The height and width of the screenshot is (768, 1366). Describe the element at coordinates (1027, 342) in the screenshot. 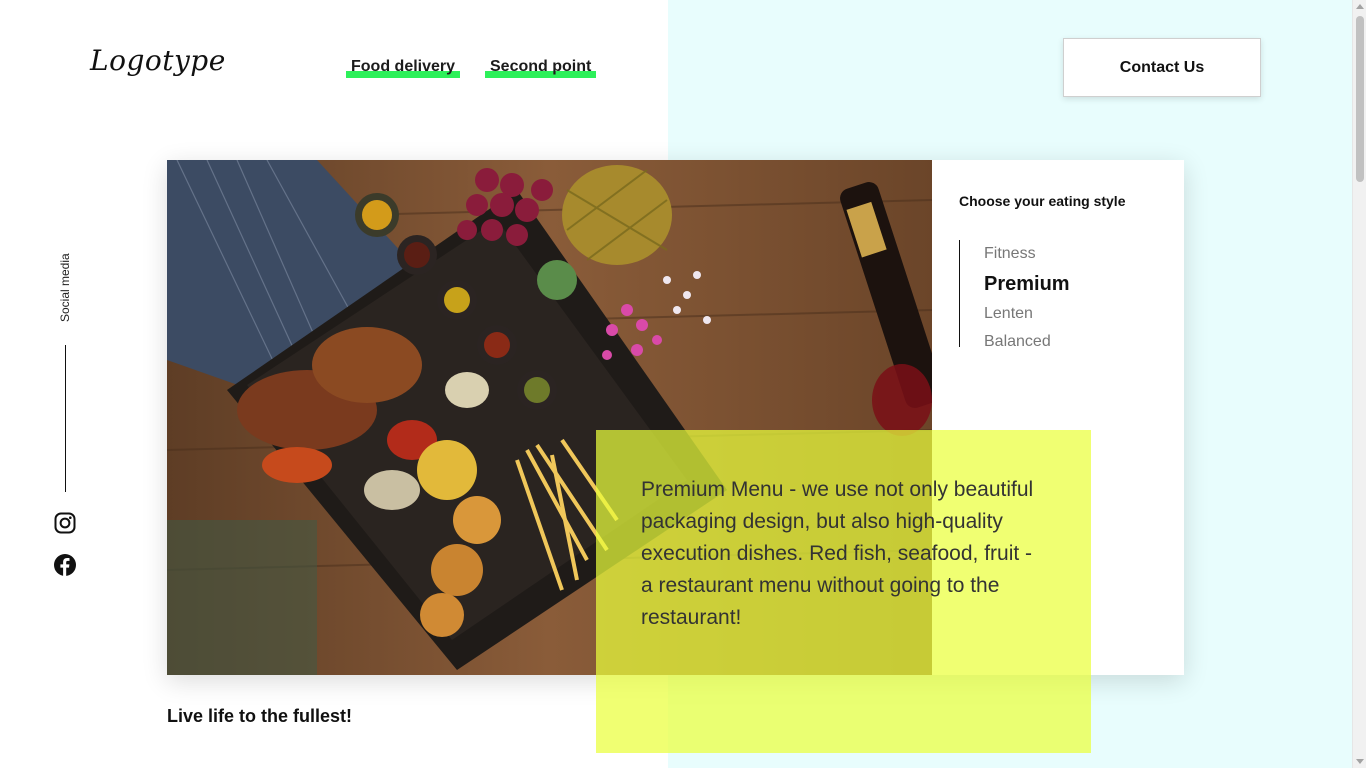

I see `eating-style-option-balanced: Balanced` at that location.